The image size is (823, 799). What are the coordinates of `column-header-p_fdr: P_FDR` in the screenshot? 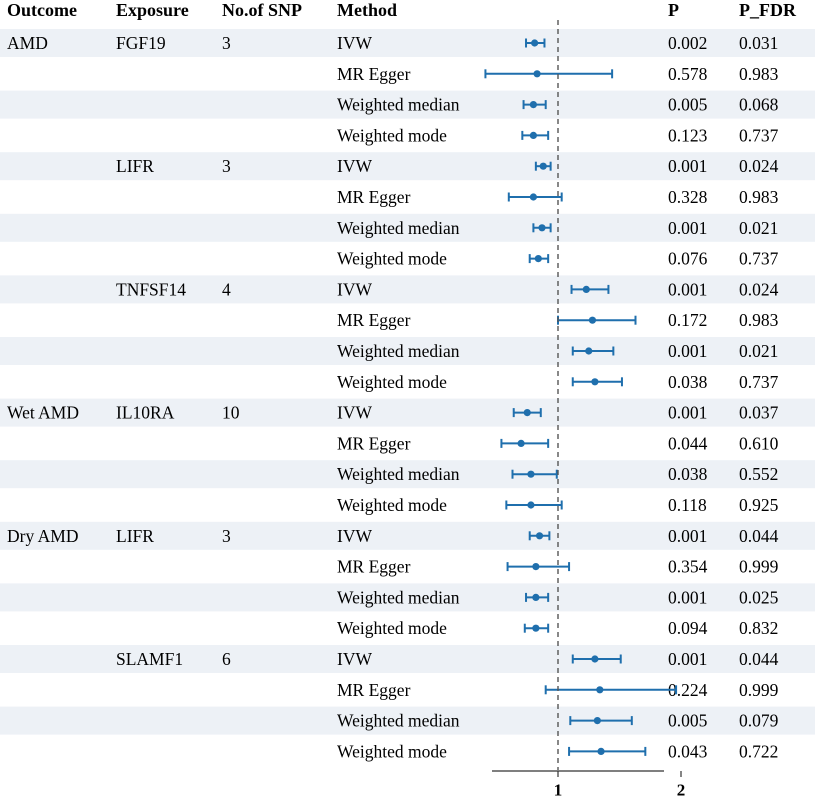 It's located at (768, 10).